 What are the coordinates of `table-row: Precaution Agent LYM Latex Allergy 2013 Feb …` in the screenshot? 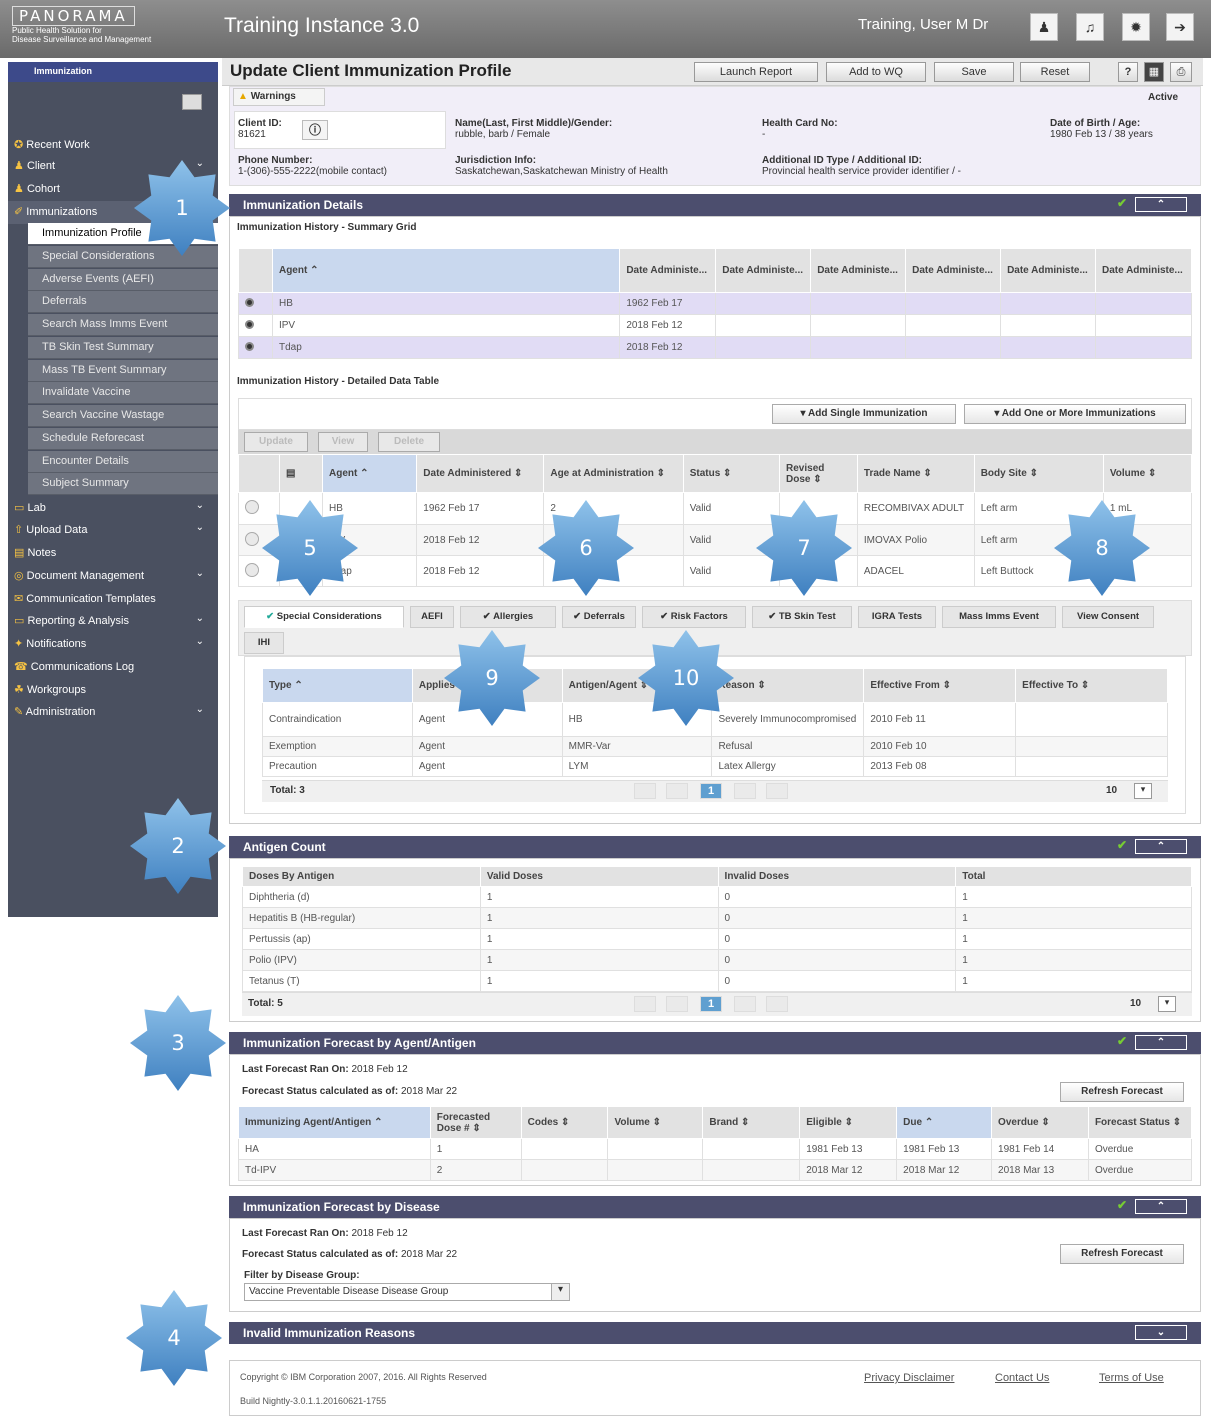 It's located at (715, 766).